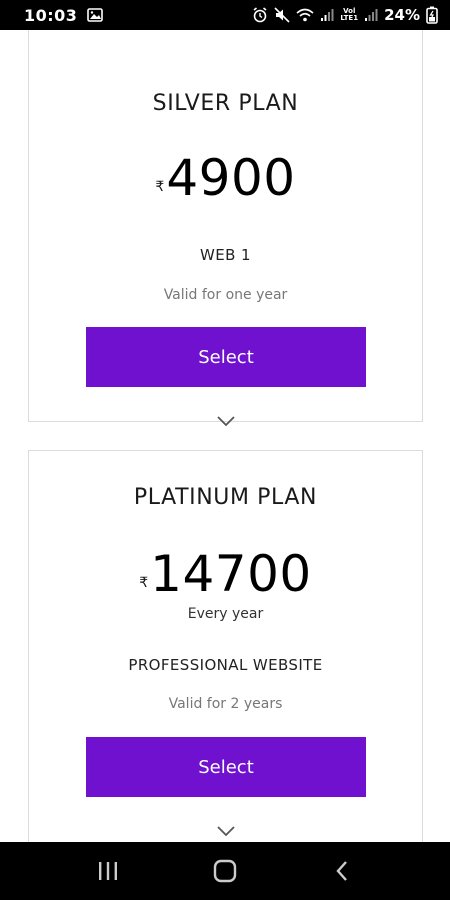 The width and height of the screenshot is (450, 900). I want to click on lte-bottom-label: LTE1, so click(349, 18).